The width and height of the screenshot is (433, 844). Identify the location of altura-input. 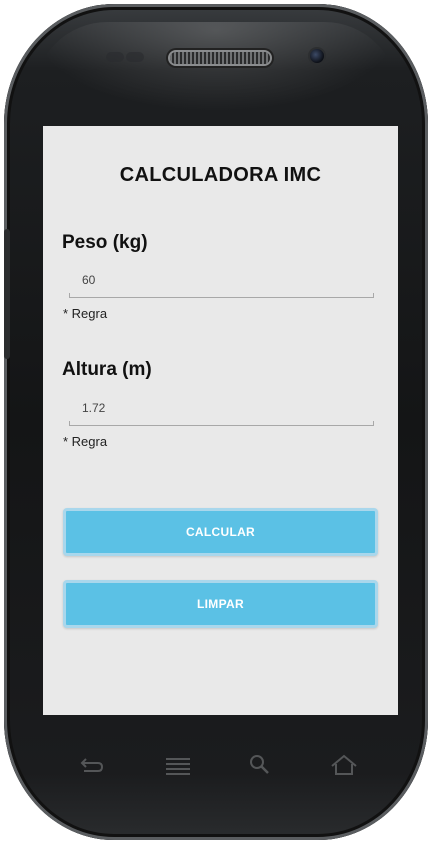
(221, 408).